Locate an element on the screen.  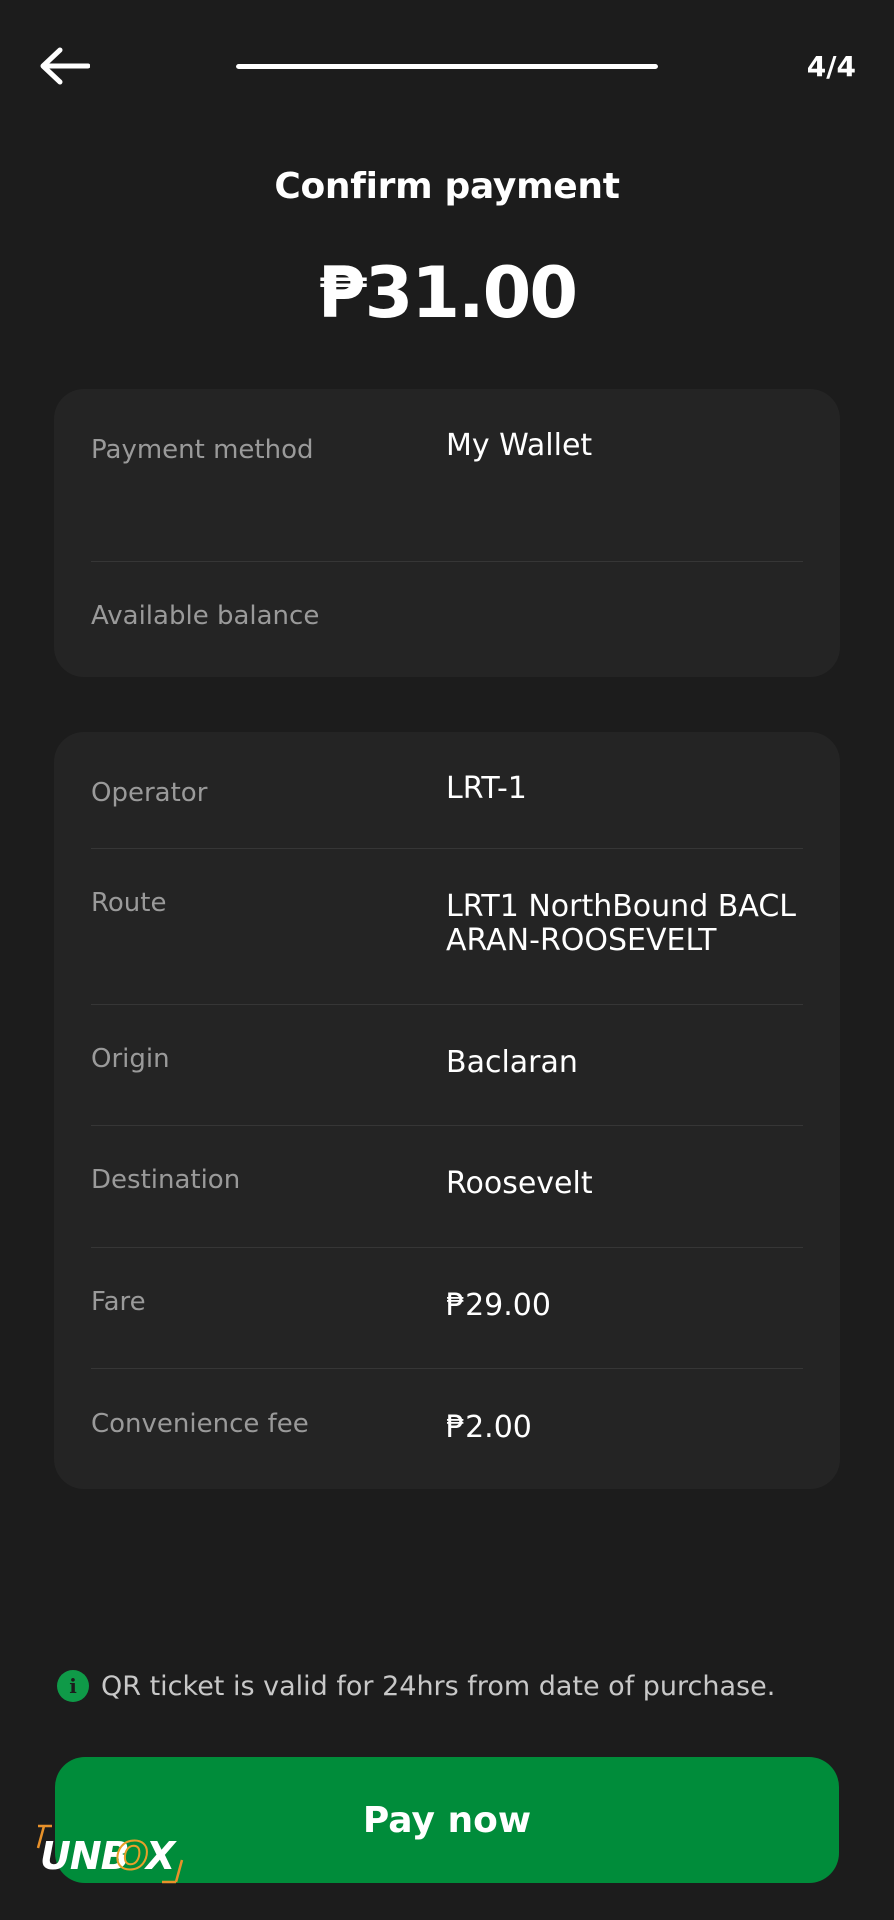
operator-label: Operator is located at coordinates (149, 793).